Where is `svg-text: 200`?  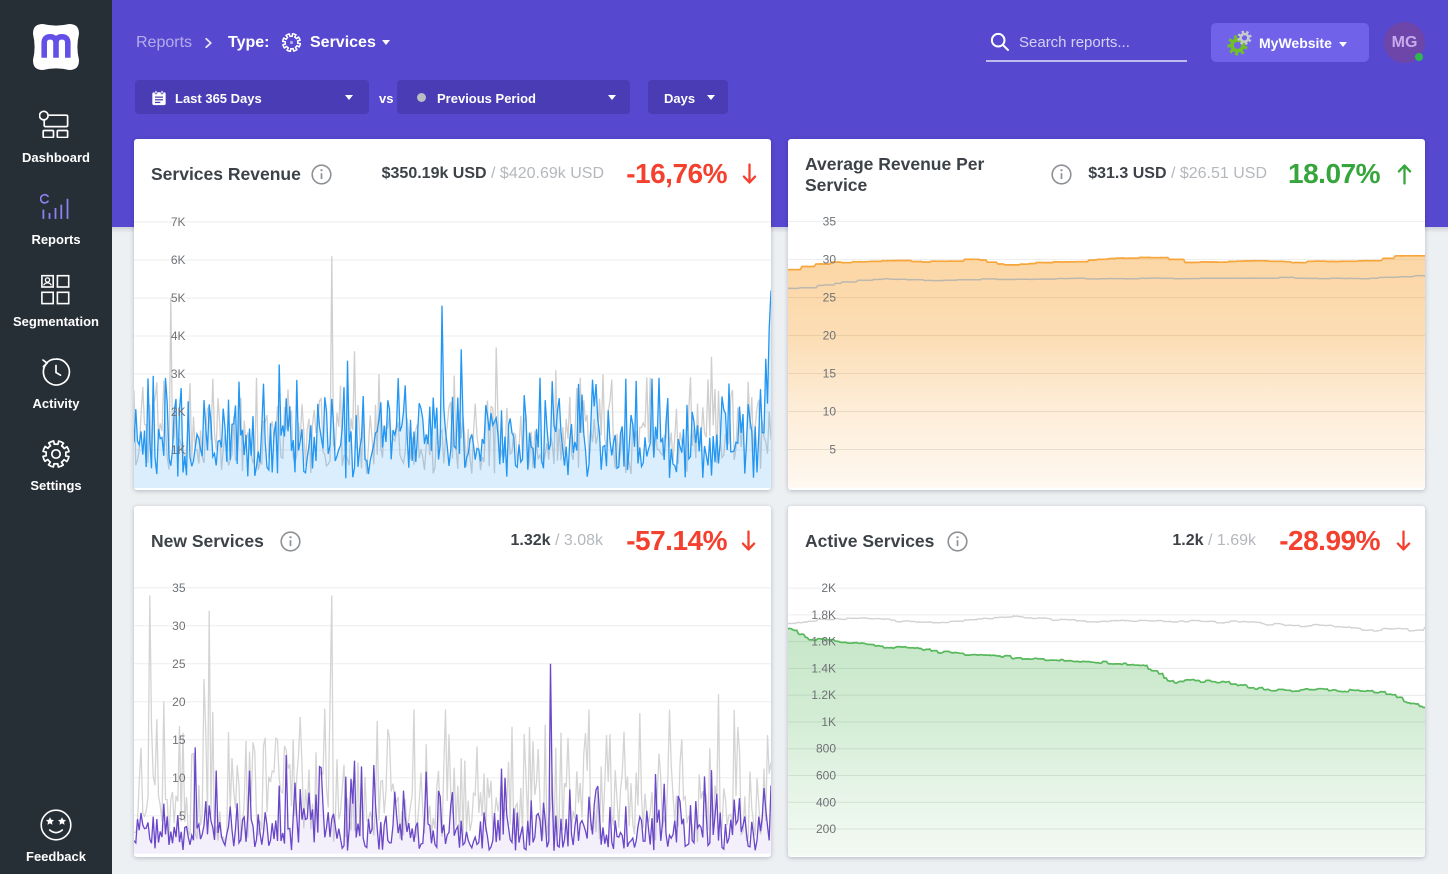
svg-text: 200 is located at coordinates (826, 829).